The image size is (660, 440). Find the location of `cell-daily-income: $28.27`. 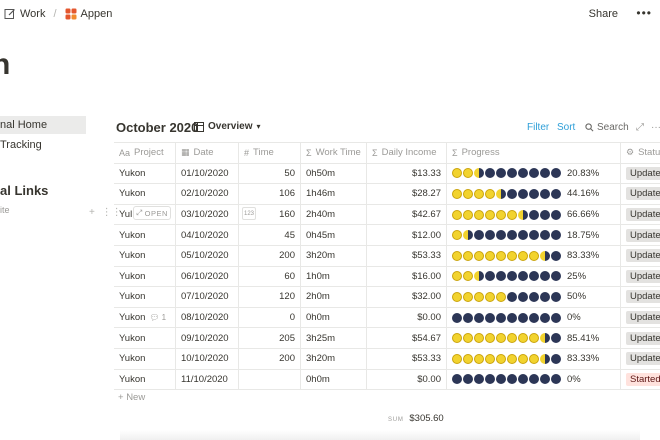

cell-daily-income: $28.27 is located at coordinates (407, 194).